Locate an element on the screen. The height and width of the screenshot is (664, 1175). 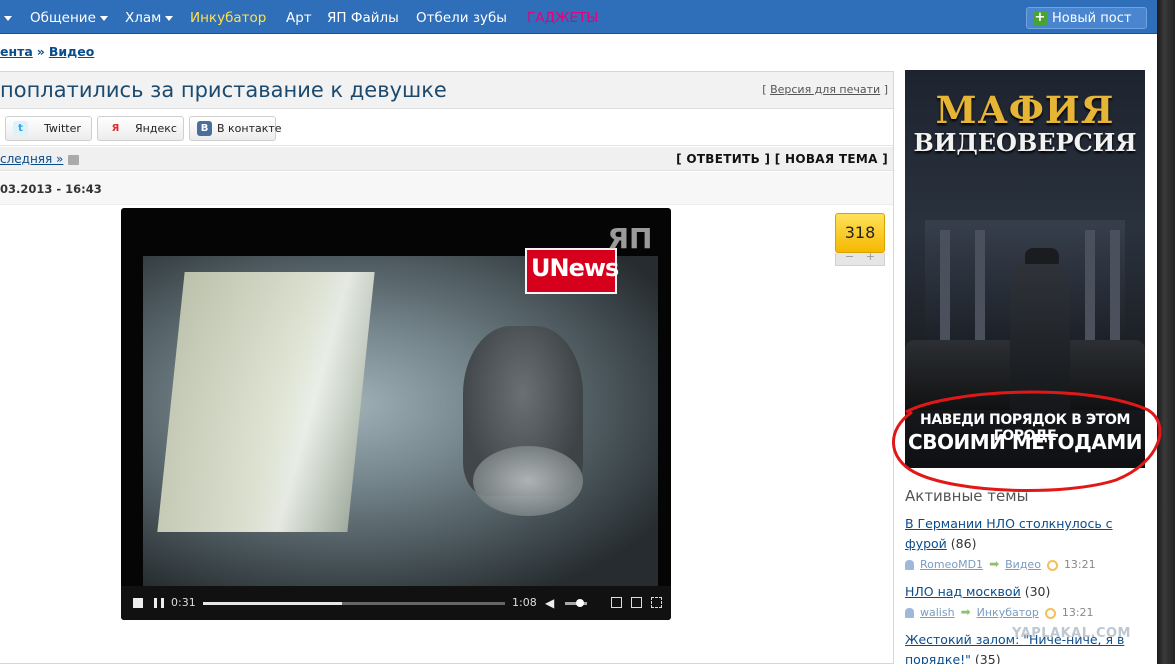
twitter-icon: t is located at coordinates (20, 128).